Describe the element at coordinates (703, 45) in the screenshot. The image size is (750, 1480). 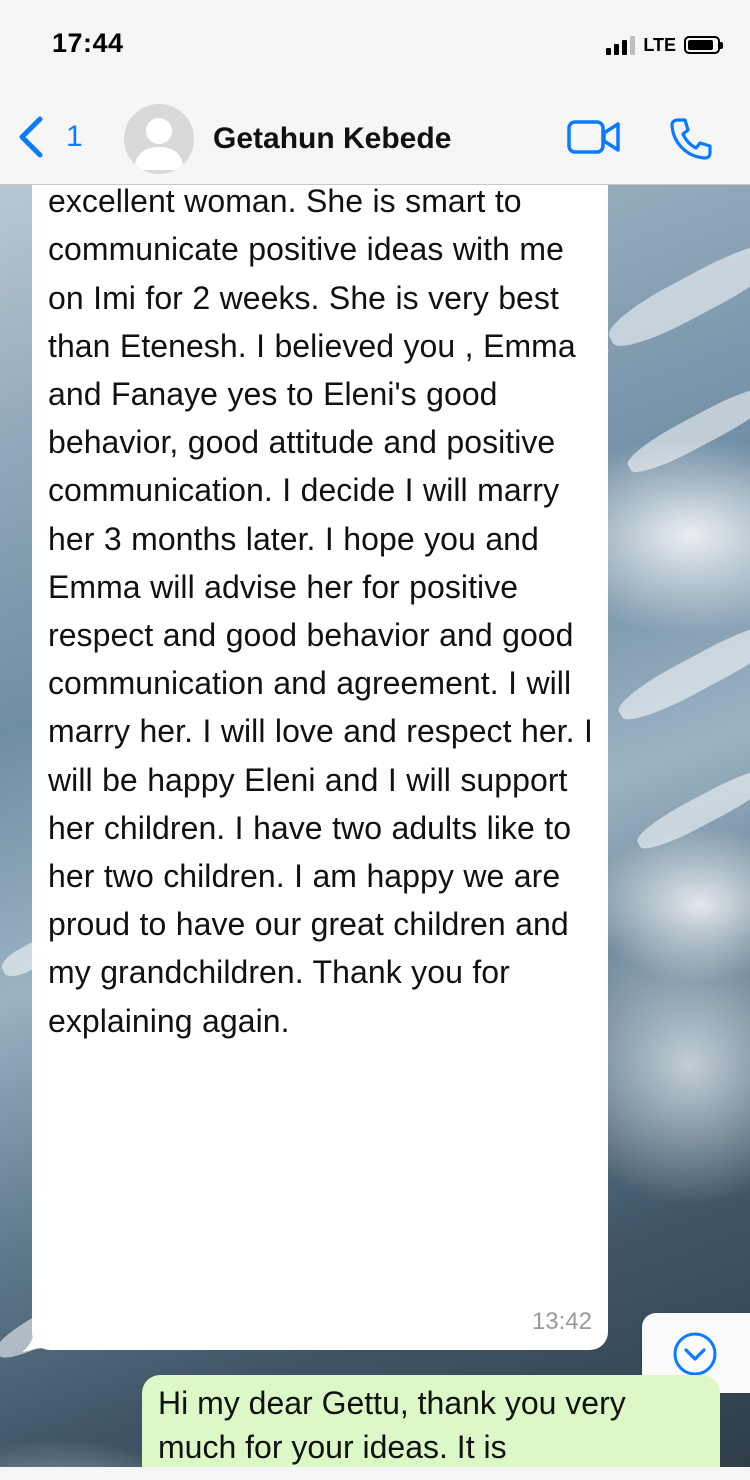
I see `battery-icon` at that location.